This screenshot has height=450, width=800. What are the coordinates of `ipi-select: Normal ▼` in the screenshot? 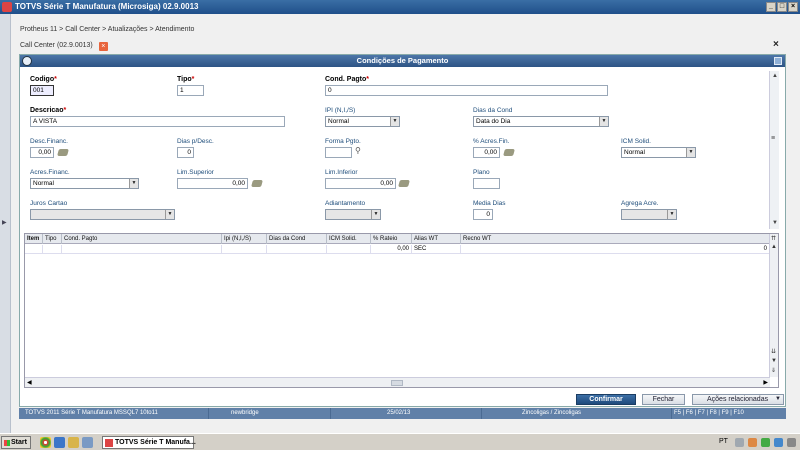 It's located at (362, 121).